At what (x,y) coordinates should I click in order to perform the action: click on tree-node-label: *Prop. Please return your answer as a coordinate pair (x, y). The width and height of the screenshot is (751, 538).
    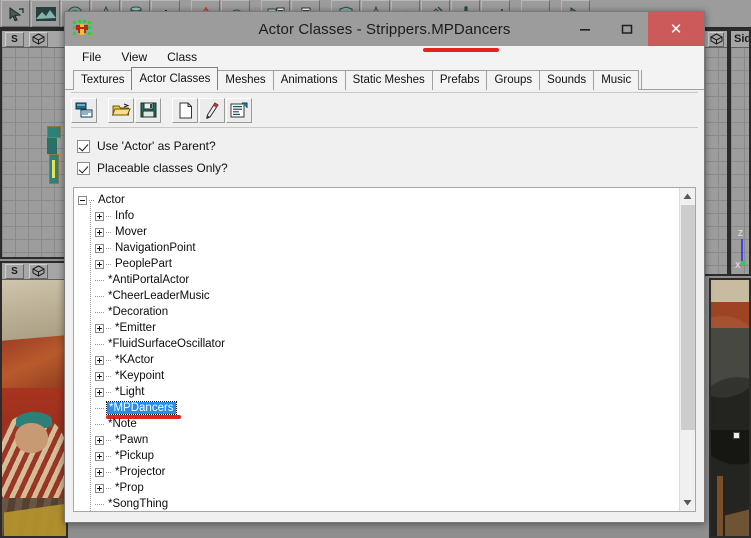
    Looking at the image, I should click on (129, 488).